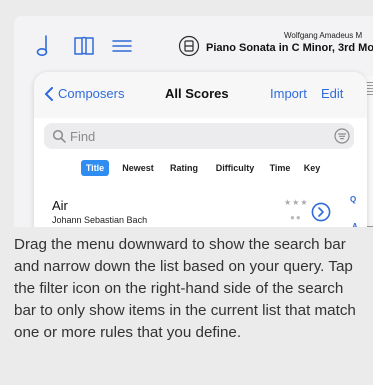  Describe the element at coordinates (184, 168) in the screenshot. I see `sort-tab-rating: Rating` at that location.